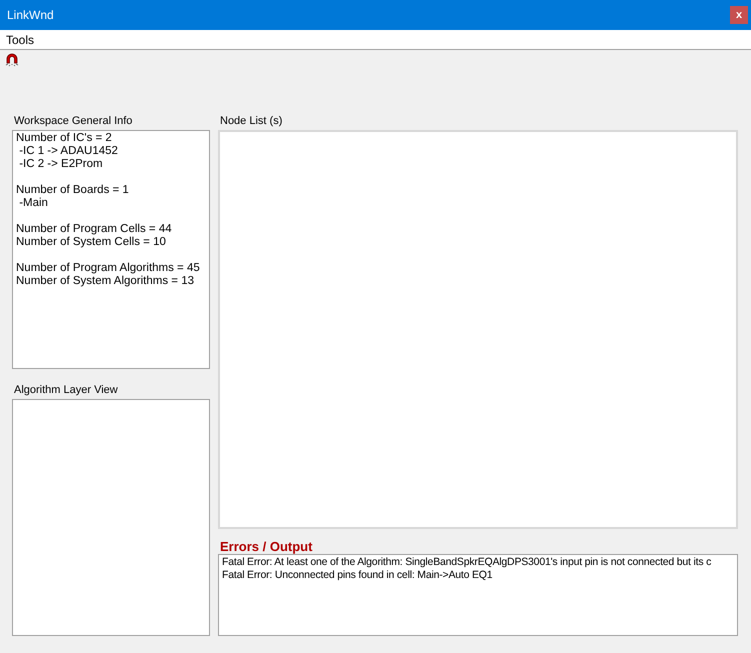  I want to click on info-line: Number of Program Cells = 44, so click(94, 229).